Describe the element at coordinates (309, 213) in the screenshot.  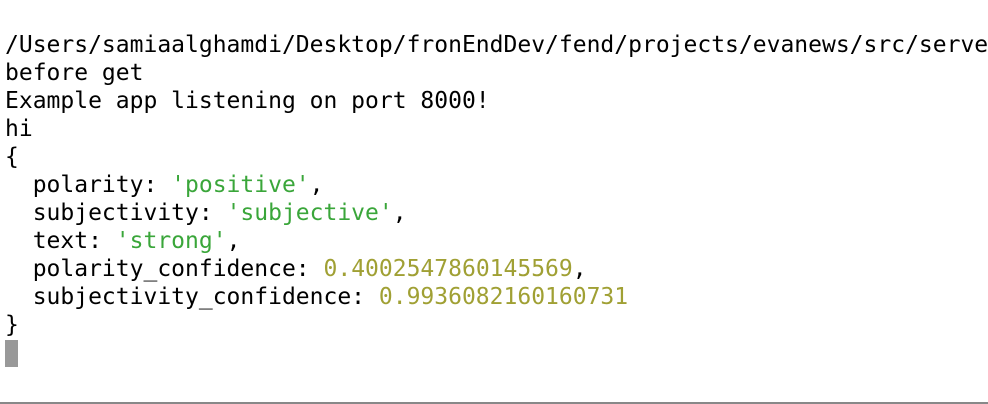
I see `field-value: 'subjective'` at that location.